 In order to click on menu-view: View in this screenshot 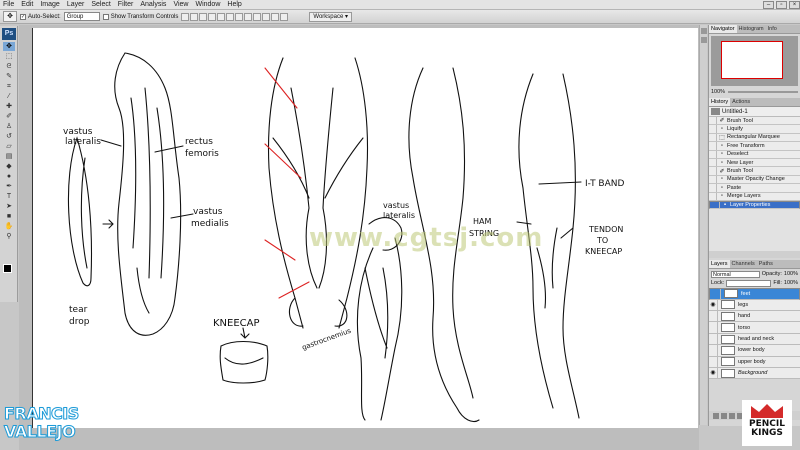, I will do `click(180, 4)`.